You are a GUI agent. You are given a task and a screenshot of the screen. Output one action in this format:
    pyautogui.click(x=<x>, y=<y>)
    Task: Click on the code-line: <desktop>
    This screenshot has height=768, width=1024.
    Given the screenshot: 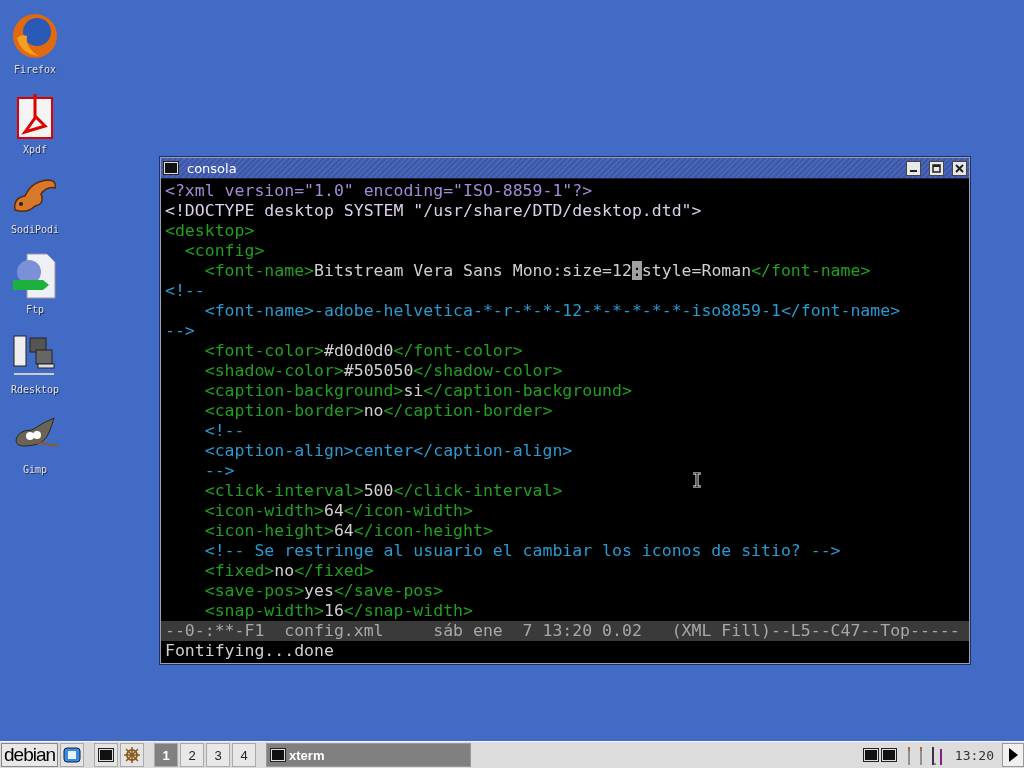 What is the action you would take?
    pyautogui.click(x=210, y=231)
    